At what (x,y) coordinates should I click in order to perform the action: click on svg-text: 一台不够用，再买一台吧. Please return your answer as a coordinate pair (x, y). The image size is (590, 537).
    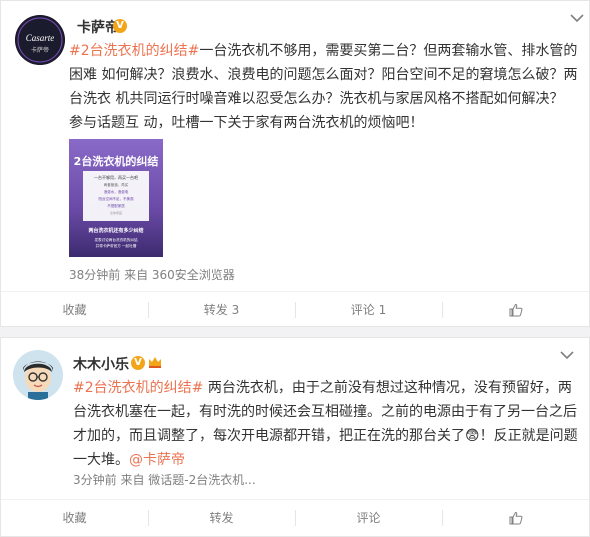
    Looking at the image, I should click on (116, 177).